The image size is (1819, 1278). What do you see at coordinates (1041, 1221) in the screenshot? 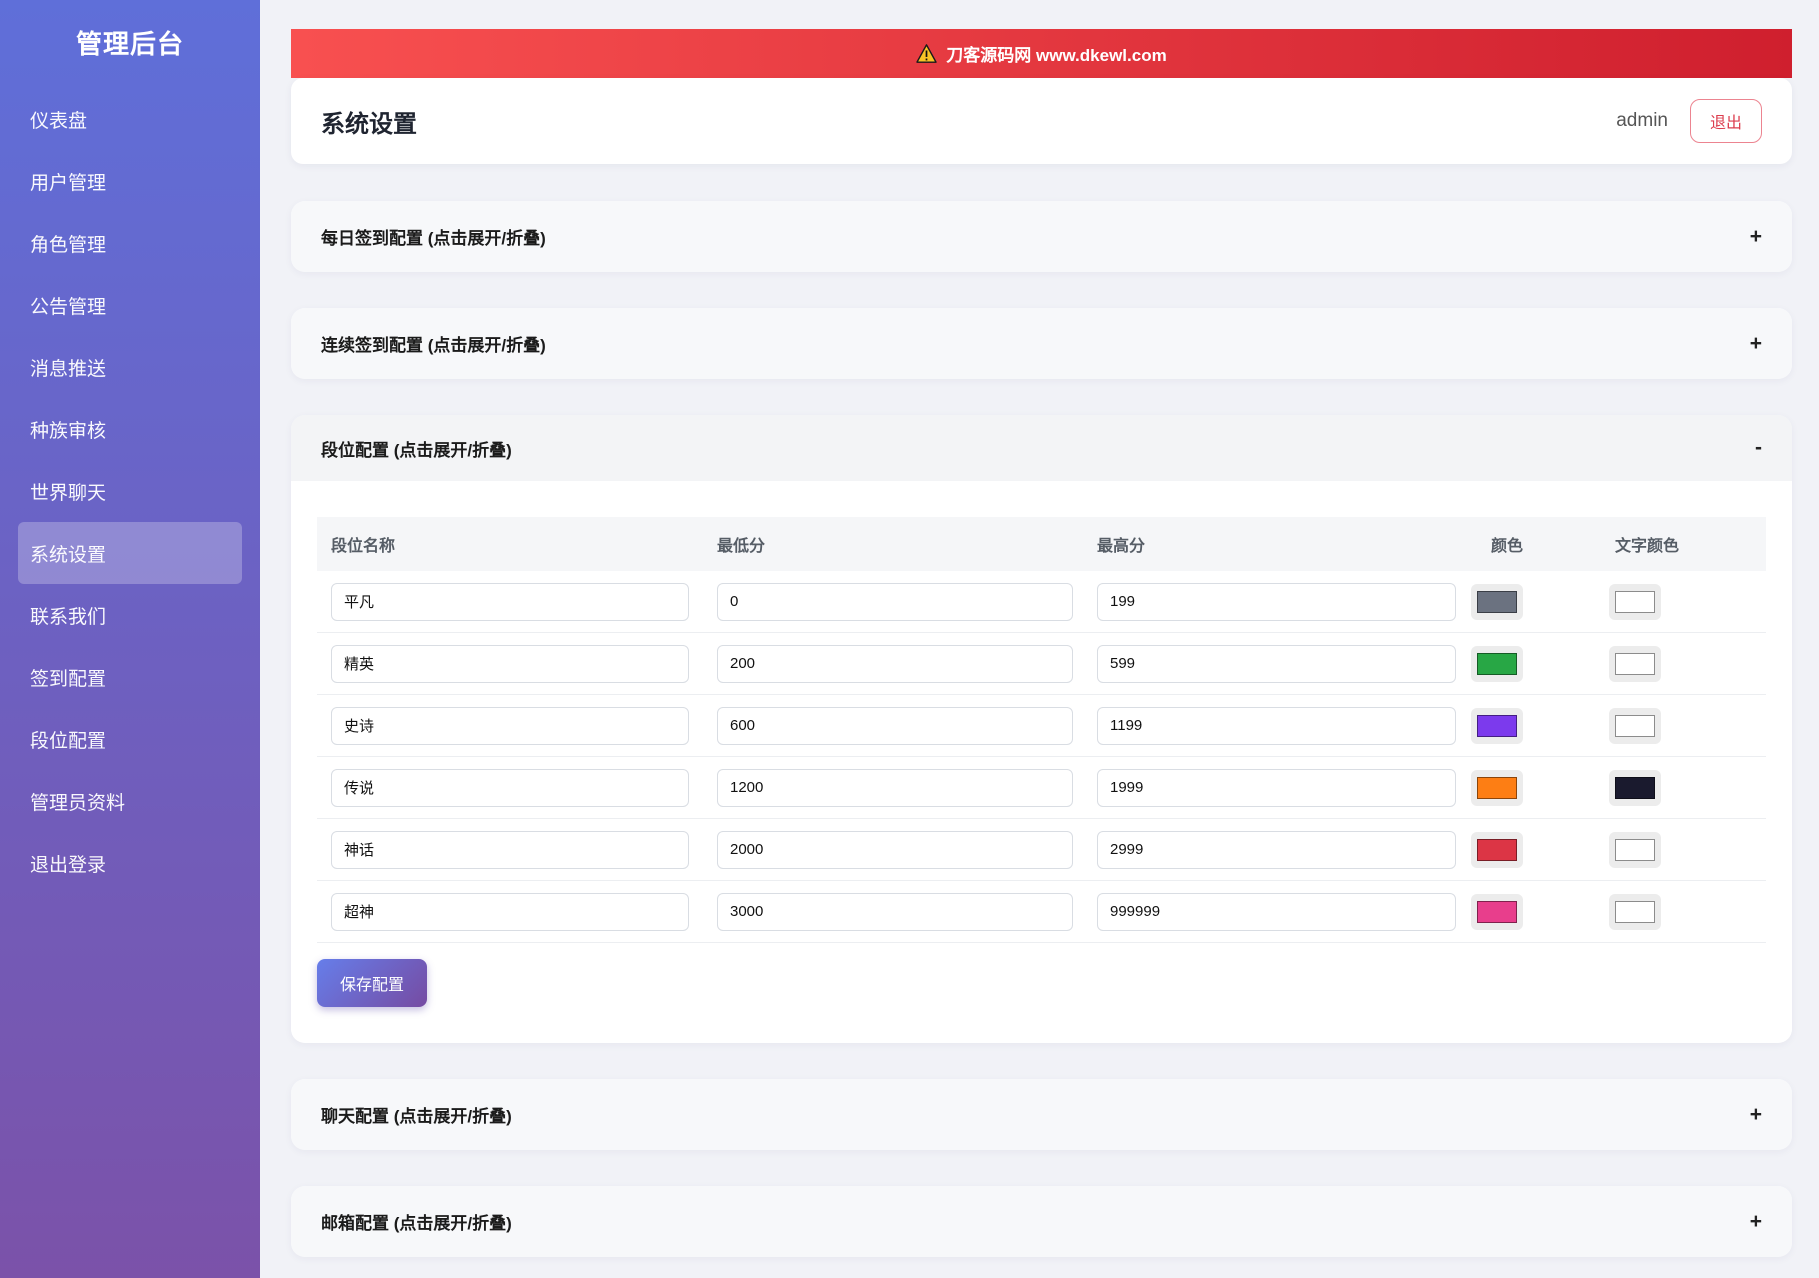
I see `section-mail-config-header: 邮箱配置 (点击展开/折叠) +` at bounding box center [1041, 1221].